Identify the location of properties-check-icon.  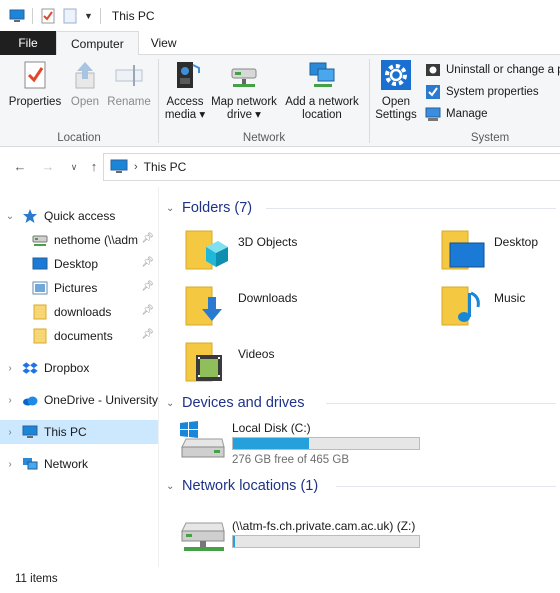
(48, 16).